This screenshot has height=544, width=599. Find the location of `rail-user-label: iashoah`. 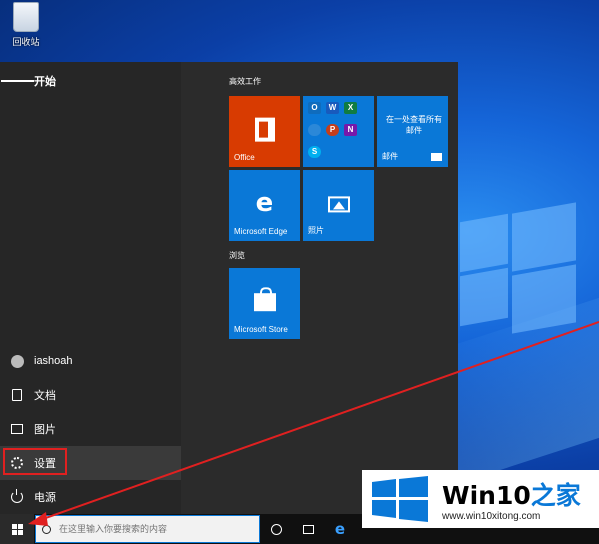

rail-user-label: iashoah is located at coordinates (53, 361).